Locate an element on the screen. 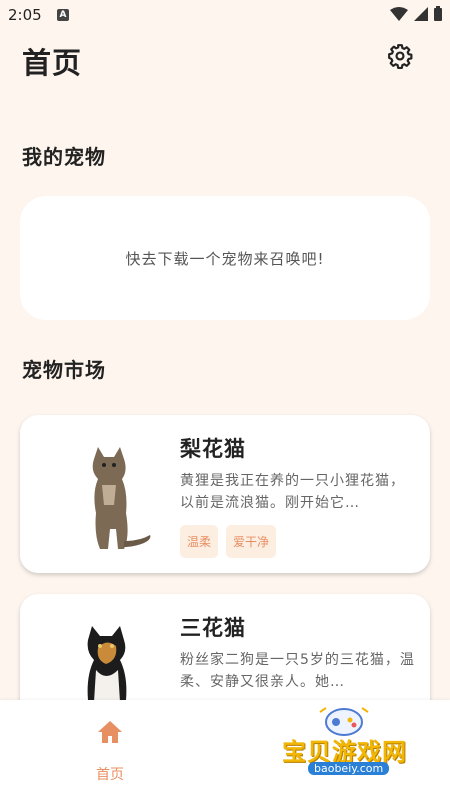  pet-tags: 温柔 爱干净 is located at coordinates (228, 541).